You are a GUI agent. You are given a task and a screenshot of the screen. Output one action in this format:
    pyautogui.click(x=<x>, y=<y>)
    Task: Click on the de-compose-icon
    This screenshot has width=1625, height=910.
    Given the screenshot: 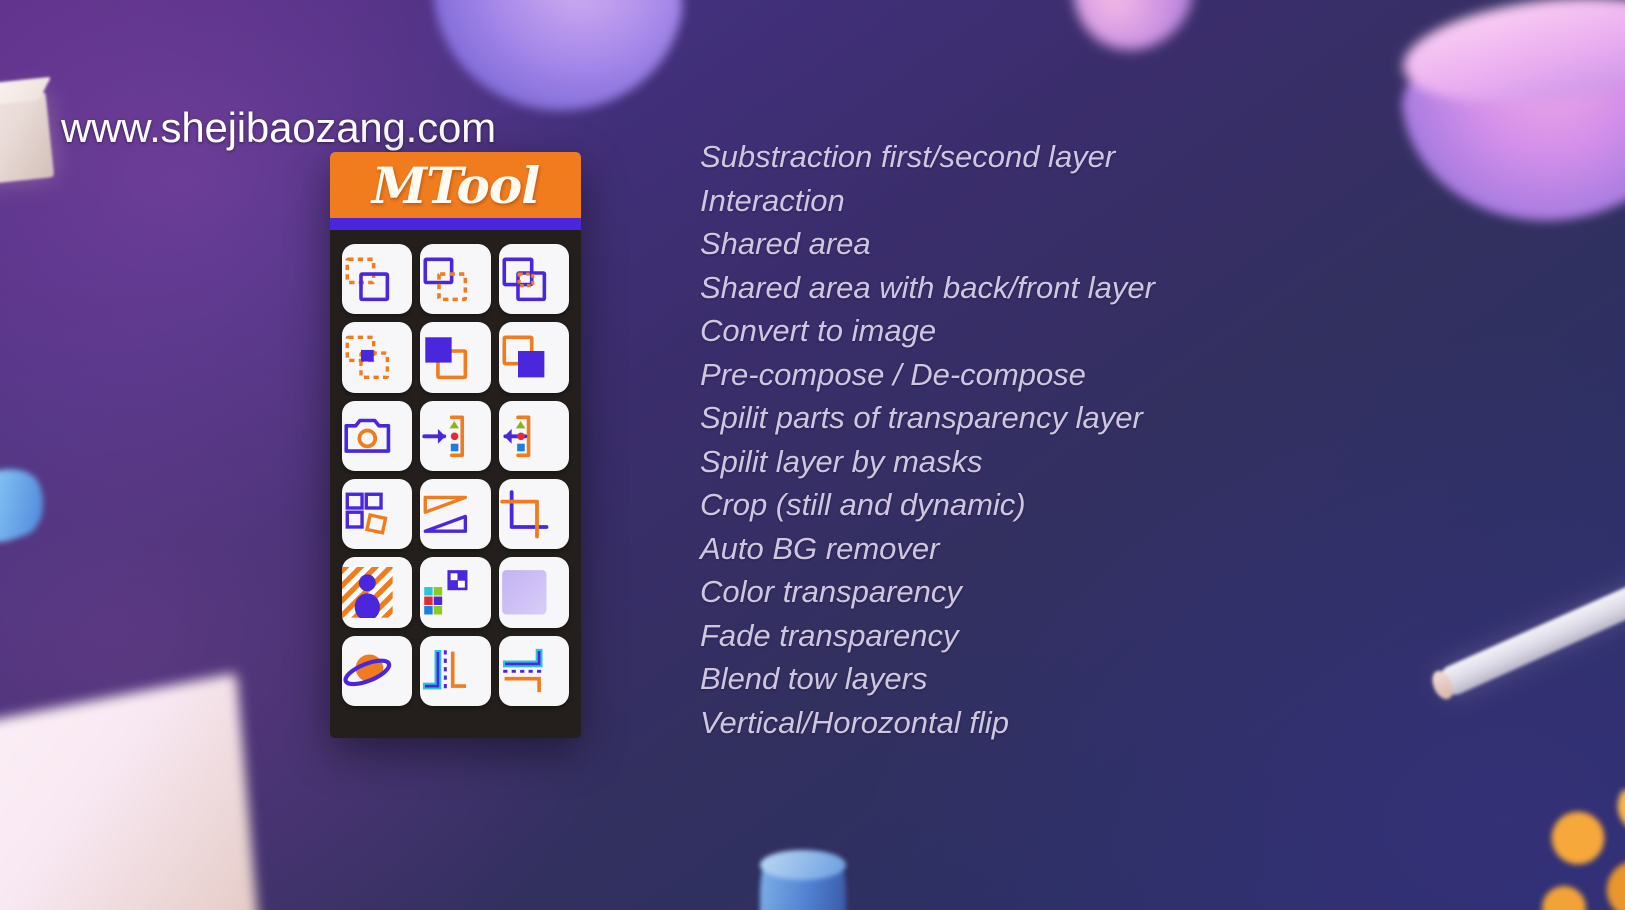 What is the action you would take?
    pyautogui.click(x=534, y=436)
    